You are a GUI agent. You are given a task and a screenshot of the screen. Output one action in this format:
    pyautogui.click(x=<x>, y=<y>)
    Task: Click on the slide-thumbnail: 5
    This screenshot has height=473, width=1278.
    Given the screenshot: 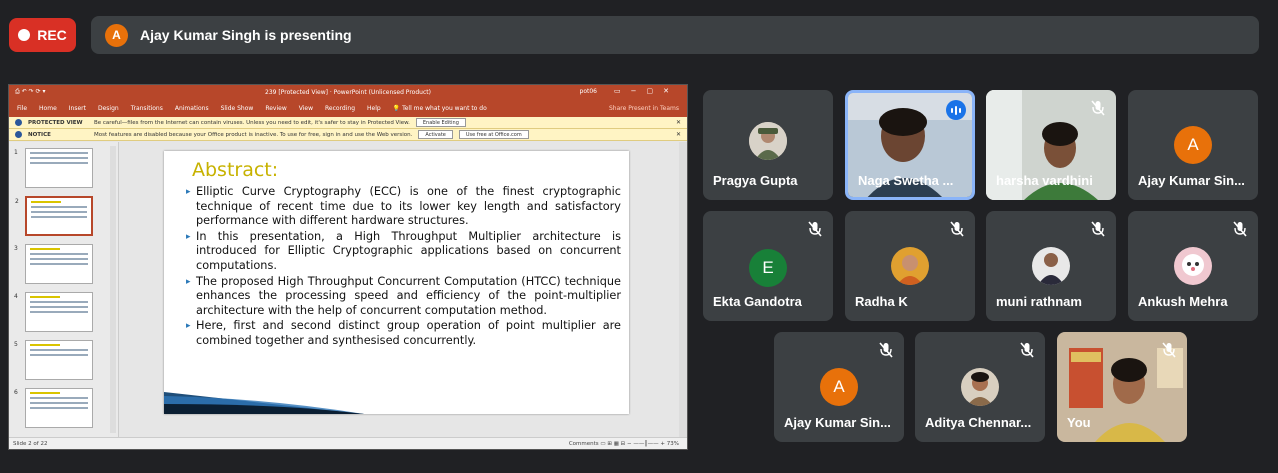 What is the action you would take?
    pyautogui.click(x=53, y=360)
    